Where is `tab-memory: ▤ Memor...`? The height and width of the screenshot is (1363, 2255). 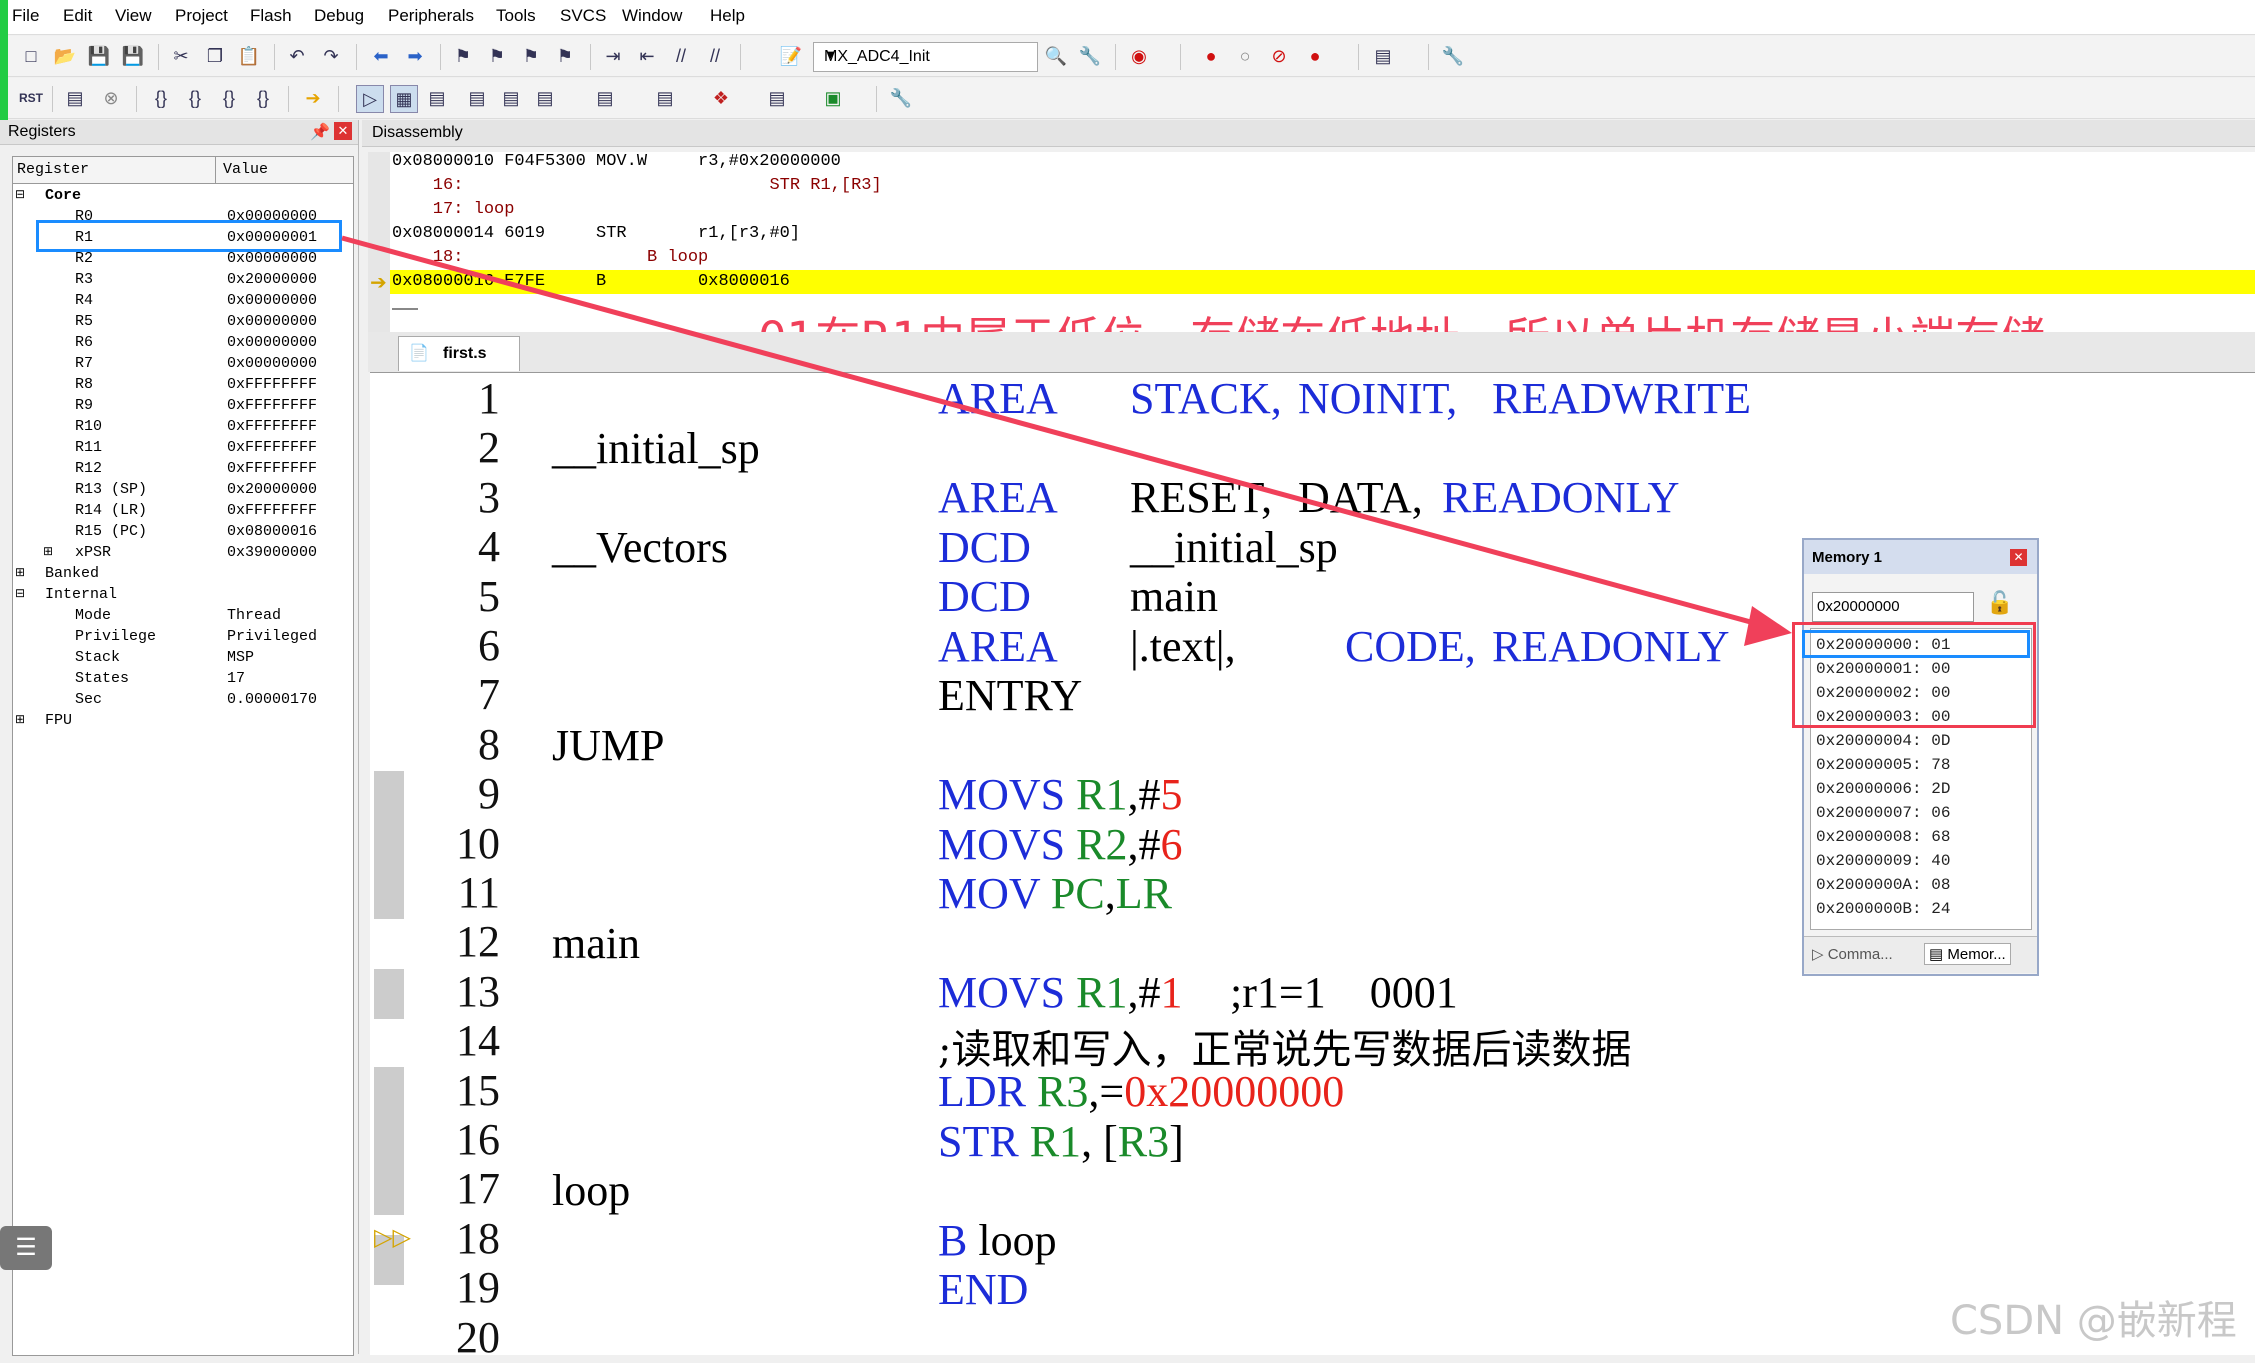
tab-memory: ▤ Memor... is located at coordinates (1967, 954).